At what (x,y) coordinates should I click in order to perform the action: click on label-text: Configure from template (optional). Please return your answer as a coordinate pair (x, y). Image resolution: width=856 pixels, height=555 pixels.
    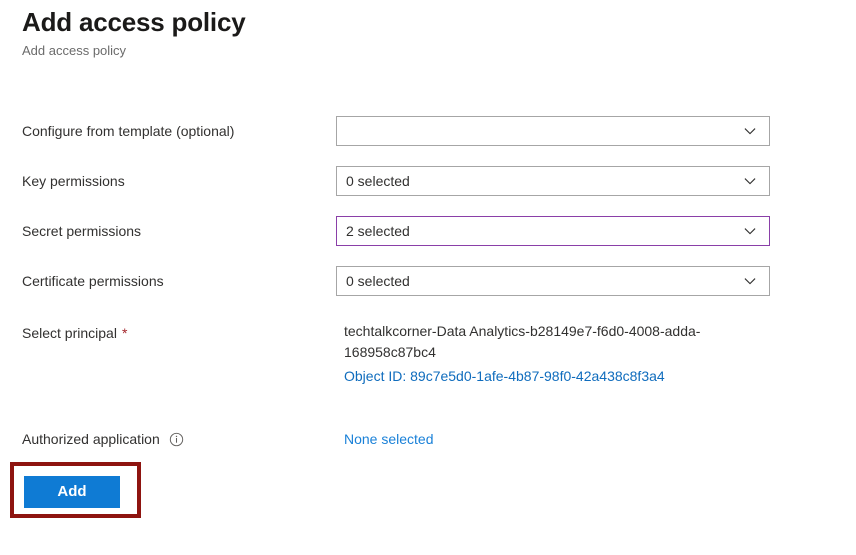
    Looking at the image, I should click on (128, 131).